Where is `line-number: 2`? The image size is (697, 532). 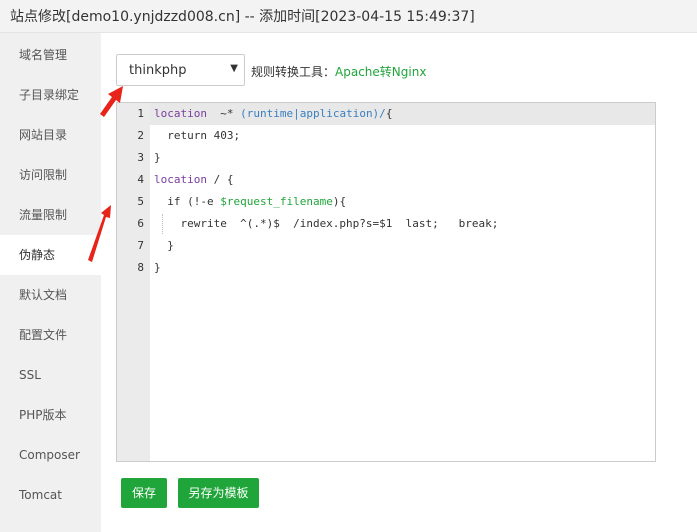 line-number: 2 is located at coordinates (140, 135).